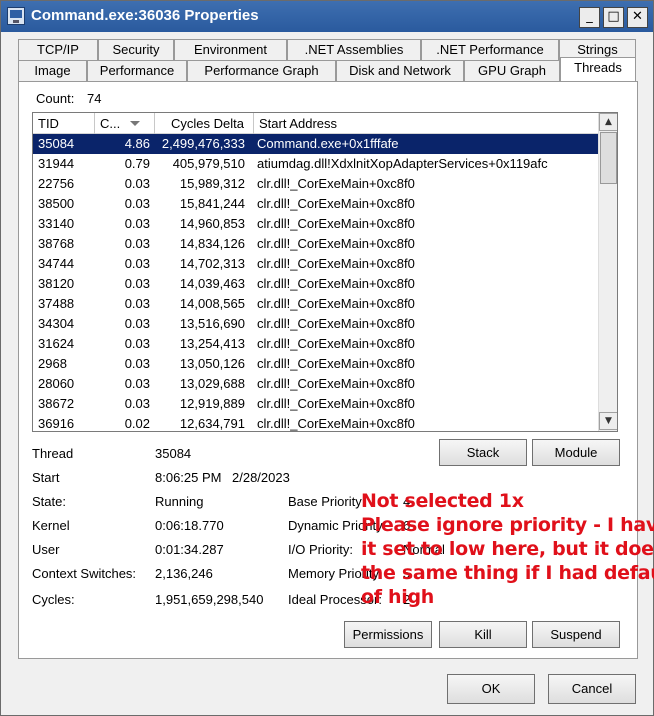 The height and width of the screenshot is (716, 654). Describe the element at coordinates (137, 70) in the screenshot. I see `tab-performance: Performance` at that location.